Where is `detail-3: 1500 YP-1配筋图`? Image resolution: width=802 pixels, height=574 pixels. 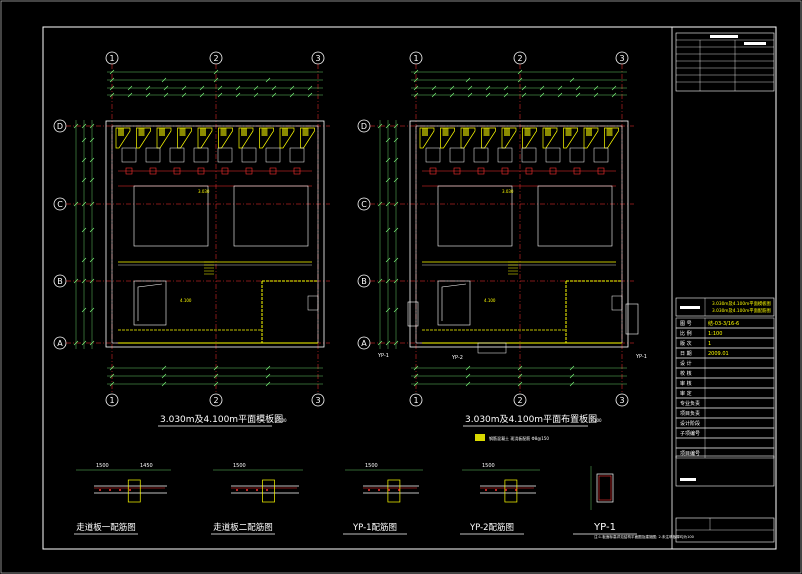 detail-3: 1500 YP-1配筋图 is located at coordinates (383, 499).